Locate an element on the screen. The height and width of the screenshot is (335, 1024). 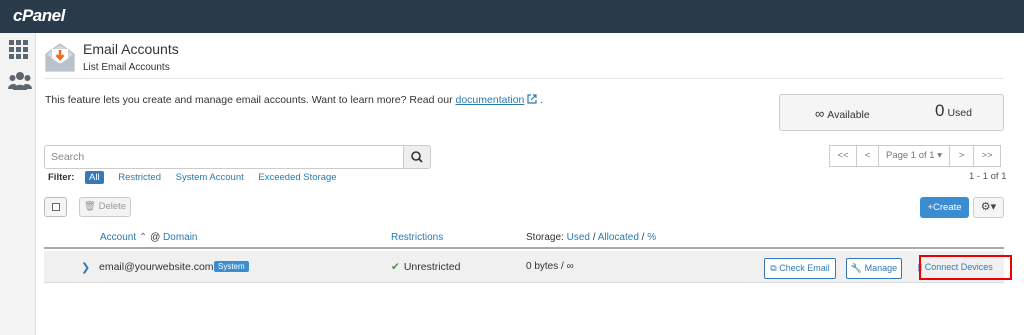
filter-exceeded-storage: Exceeded Storage is located at coordinates (297, 177).